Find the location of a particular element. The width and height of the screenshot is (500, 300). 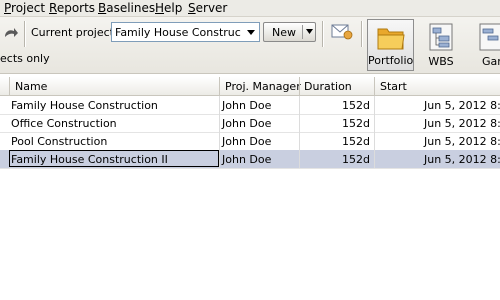

mail-icon is located at coordinates (342, 31).